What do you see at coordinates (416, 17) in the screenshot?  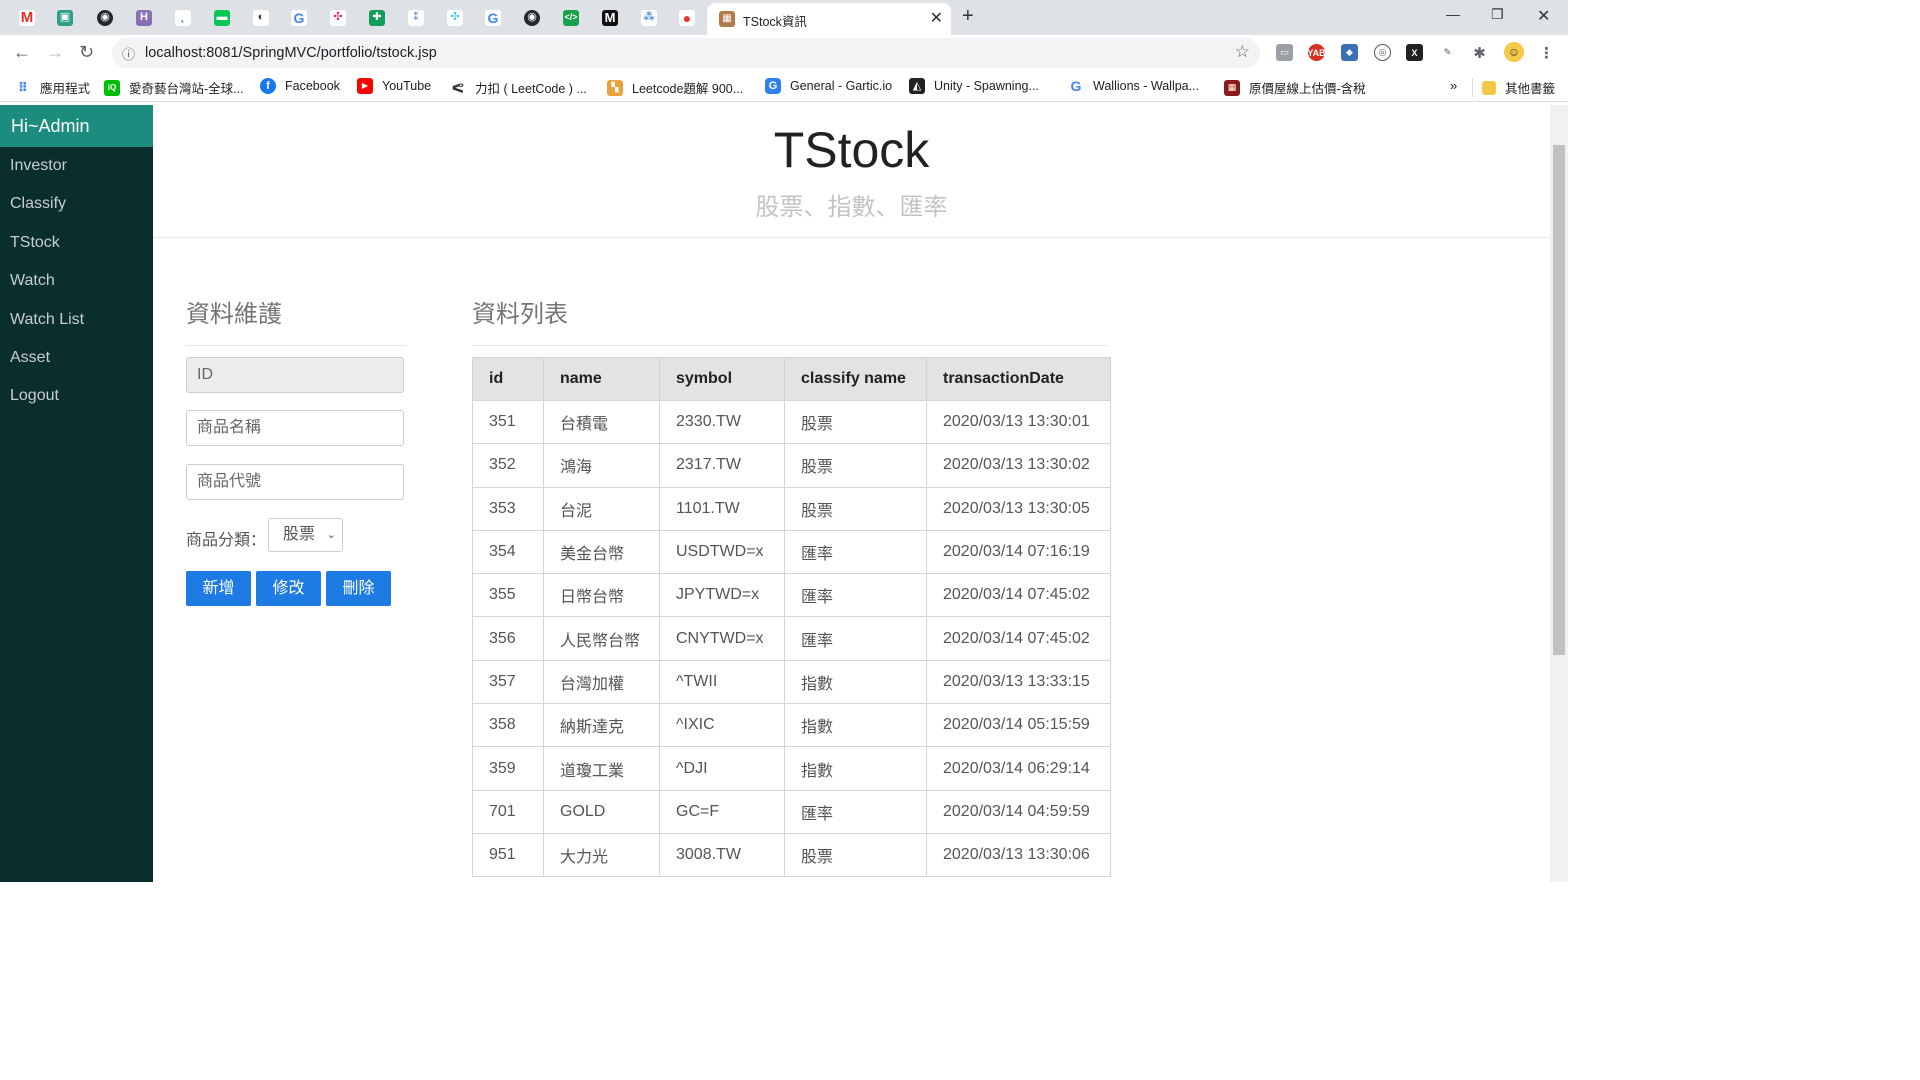 I see `tab-11: ⁑` at bounding box center [416, 17].